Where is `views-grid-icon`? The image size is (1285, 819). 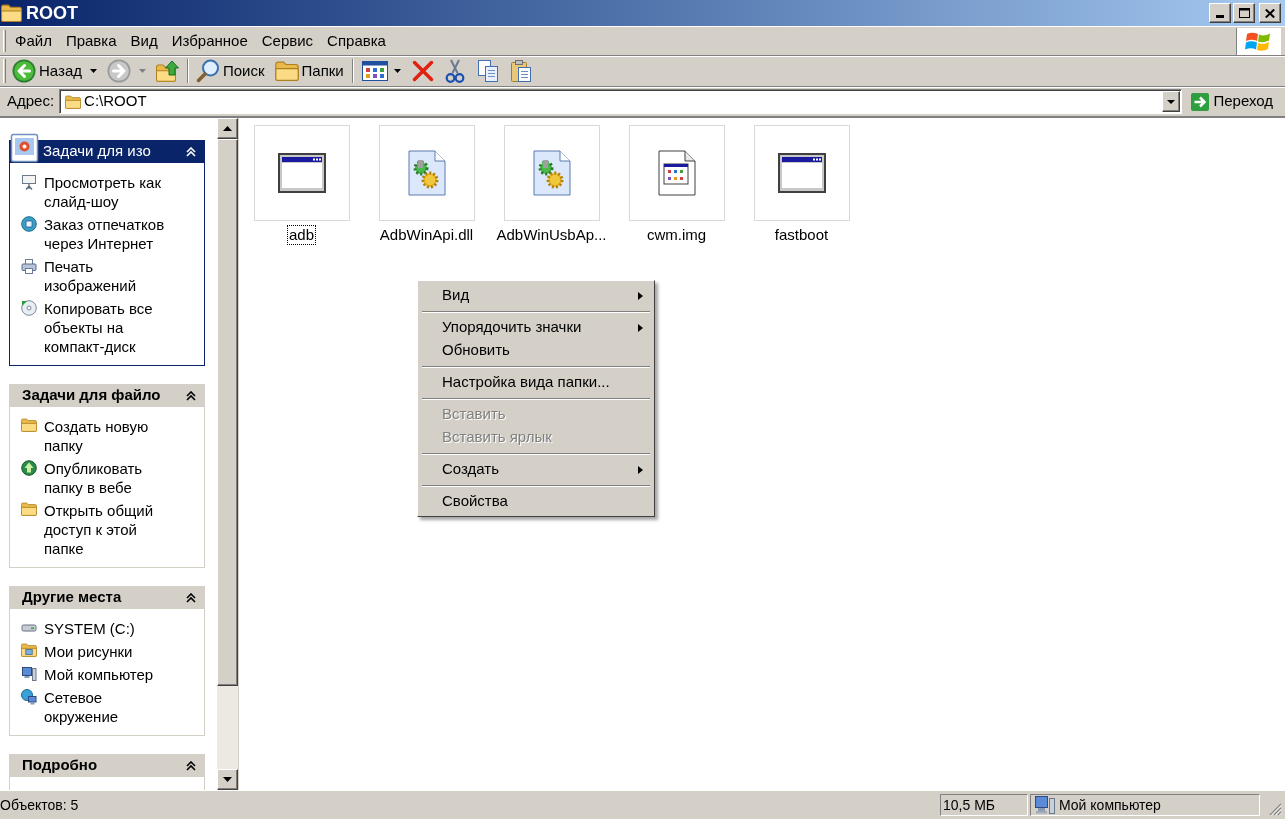 views-grid-icon is located at coordinates (374, 71).